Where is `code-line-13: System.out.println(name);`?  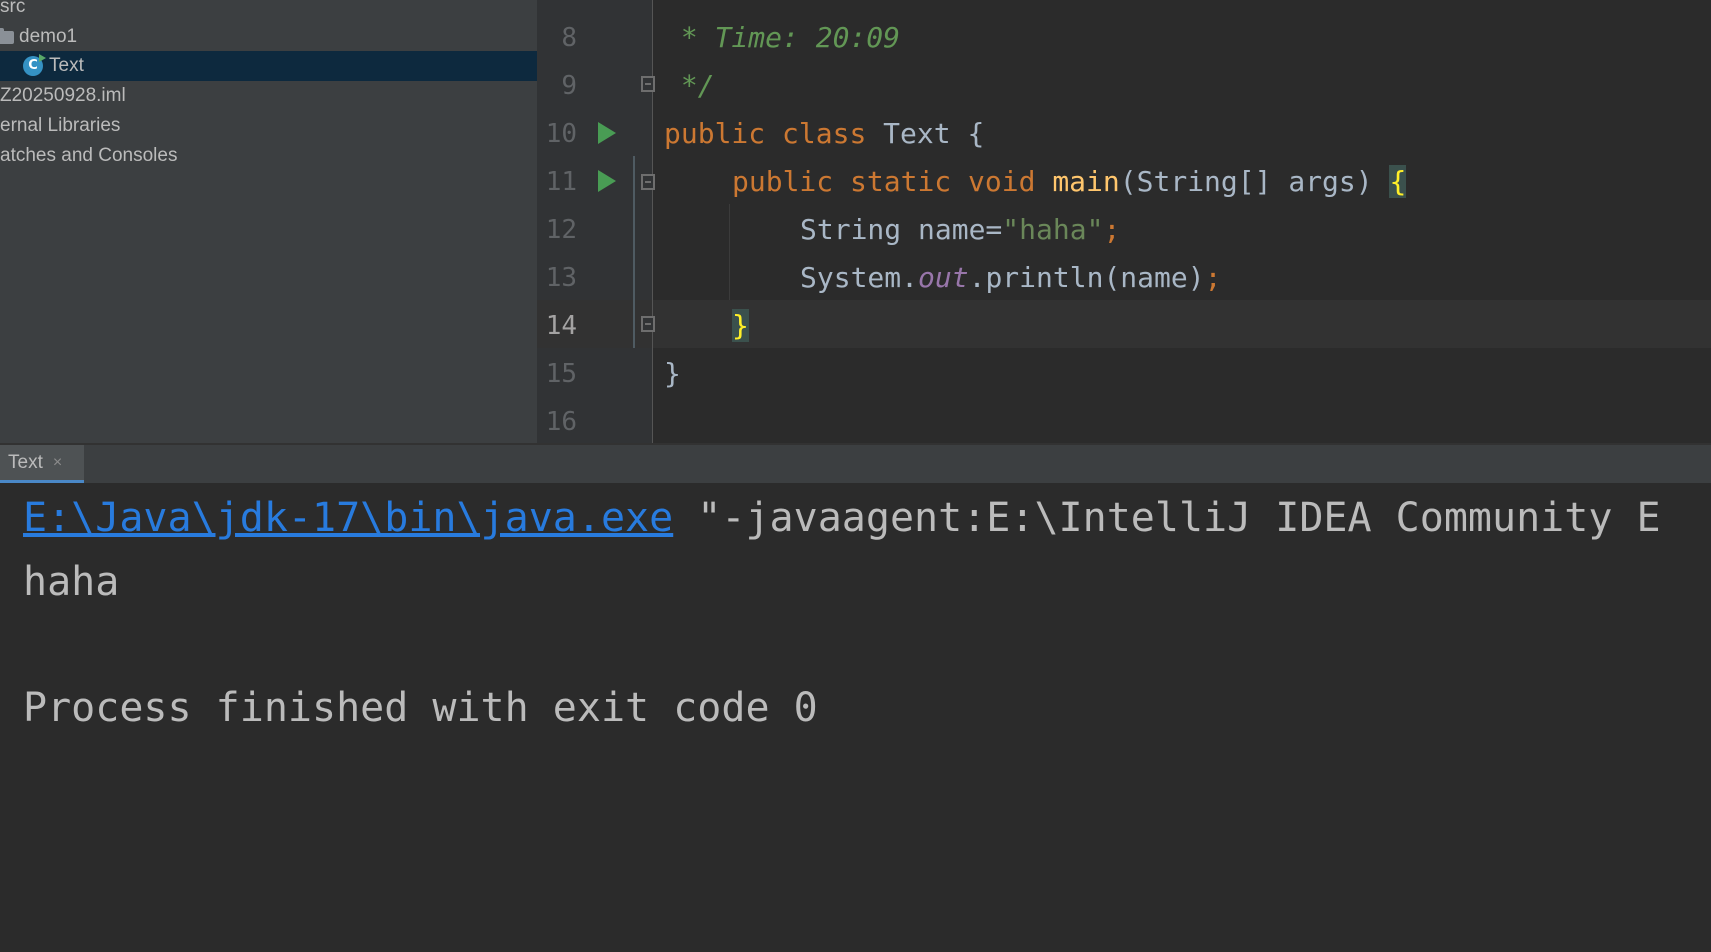
code-line-13: System.out.println(name); is located at coordinates (1011, 277).